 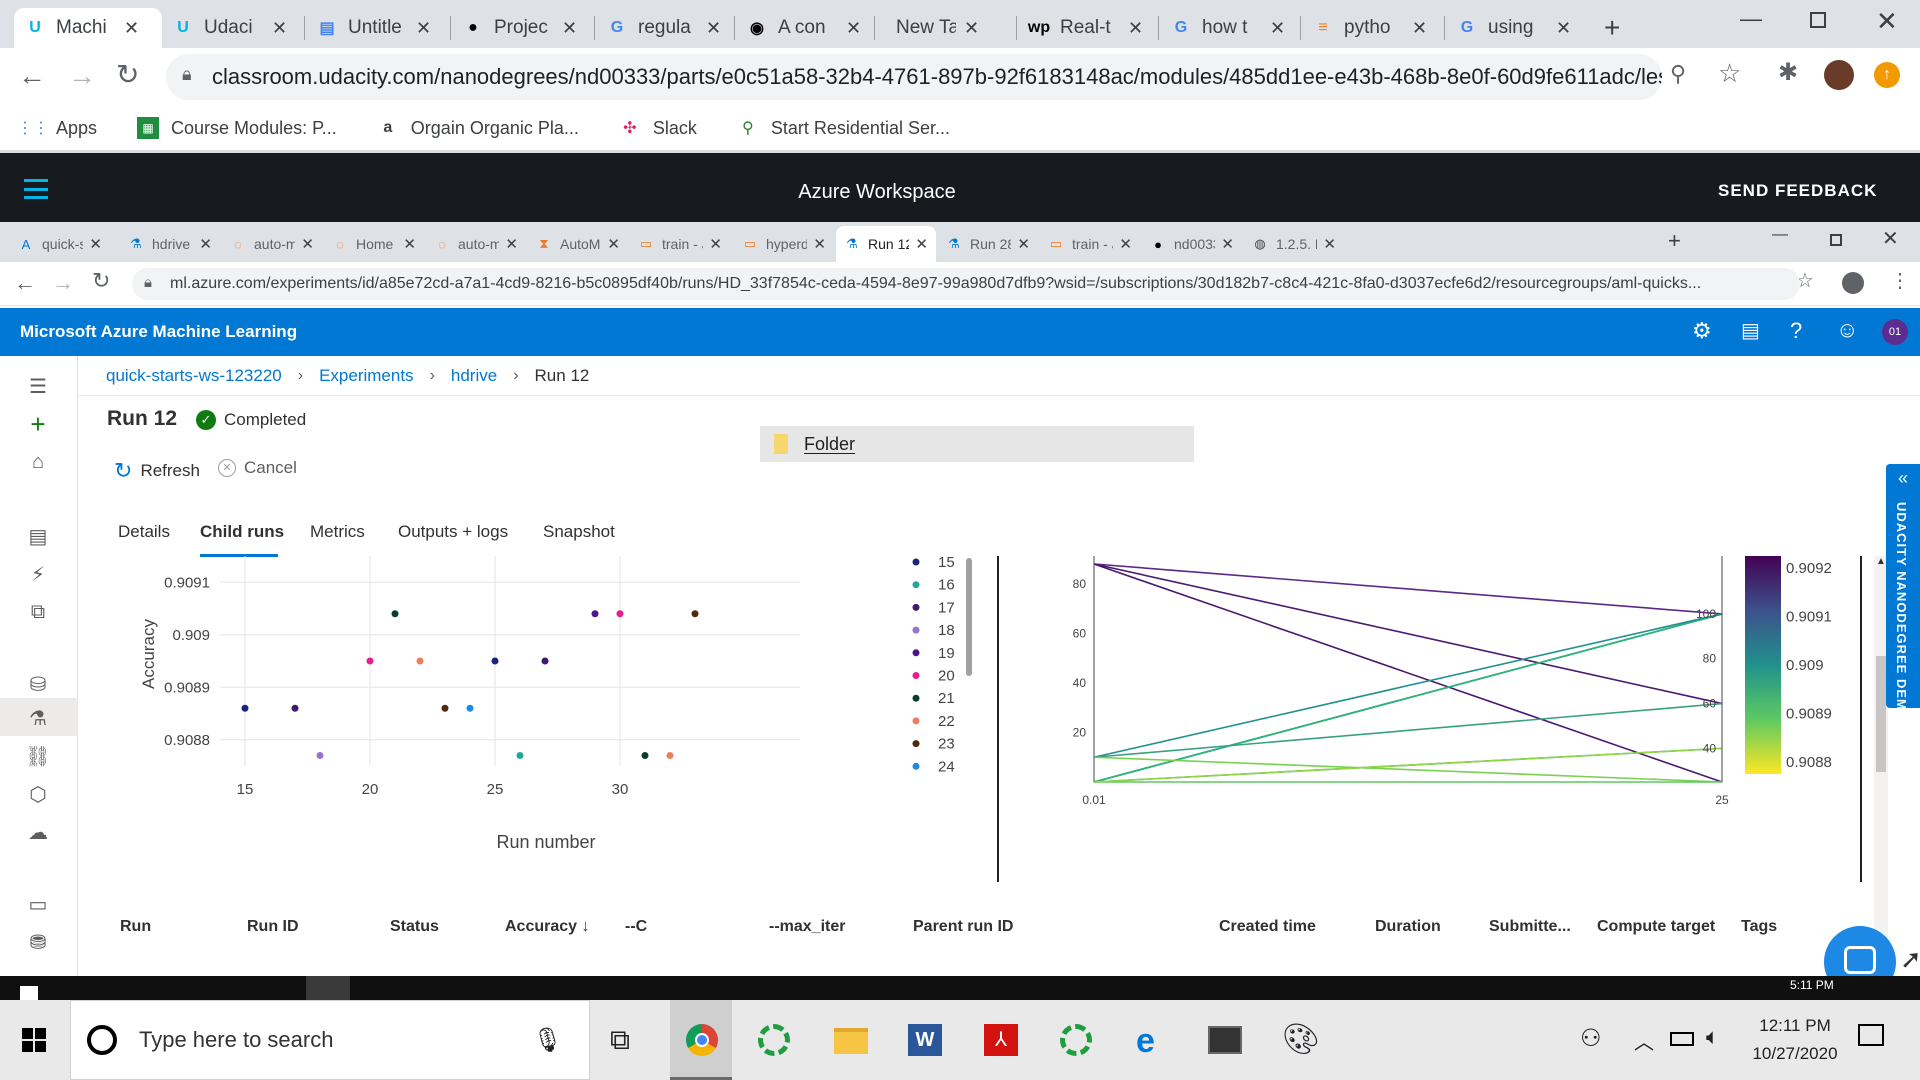 What do you see at coordinates (946, 563) in the screenshot?
I see `legend-label: 15` at bounding box center [946, 563].